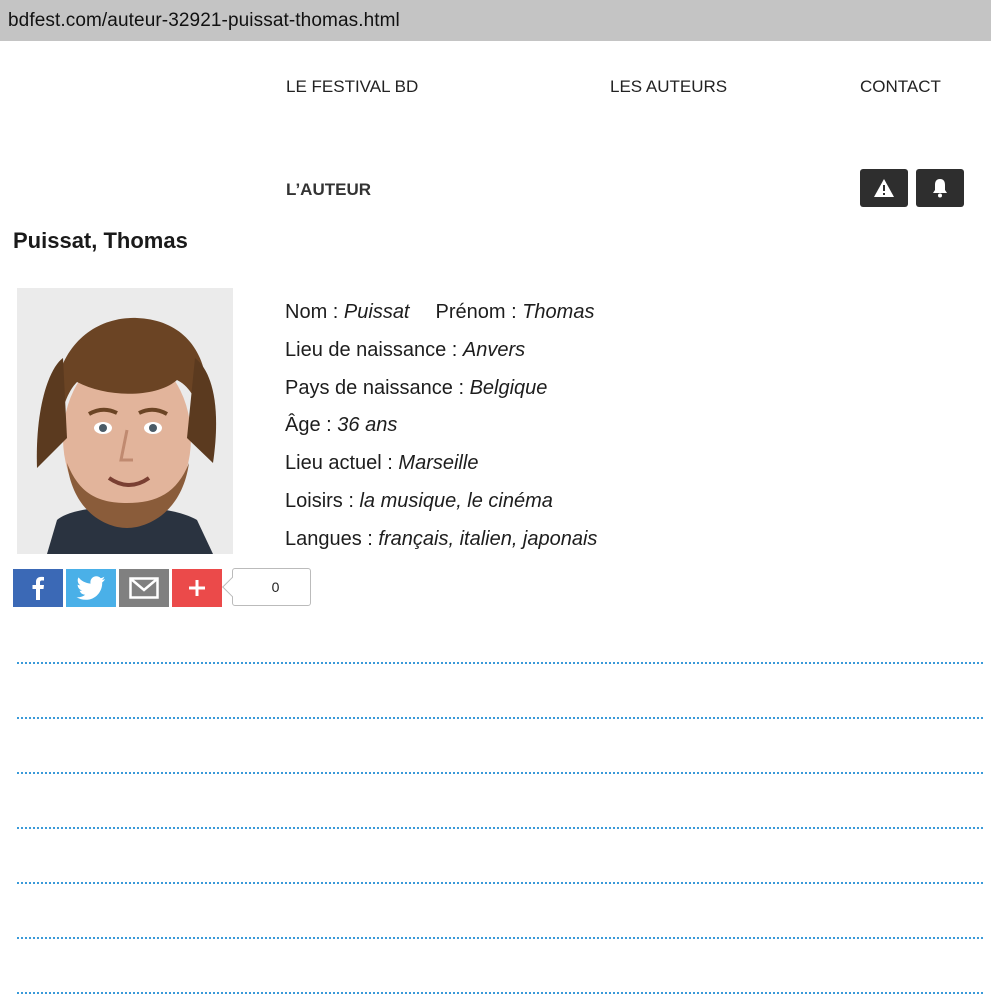 The height and width of the screenshot is (1002, 991). I want to click on langues-label: Langues :, so click(332, 538).